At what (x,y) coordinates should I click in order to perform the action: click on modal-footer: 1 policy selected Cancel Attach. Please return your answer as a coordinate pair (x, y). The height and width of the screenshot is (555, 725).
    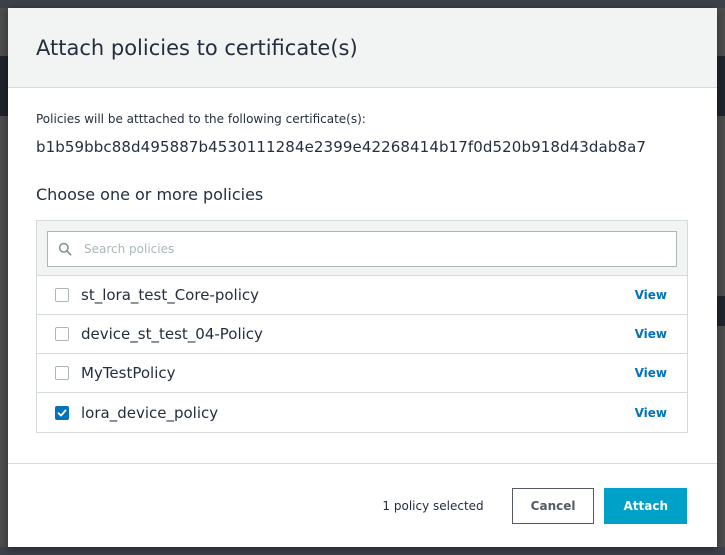
    Looking at the image, I should click on (362, 505).